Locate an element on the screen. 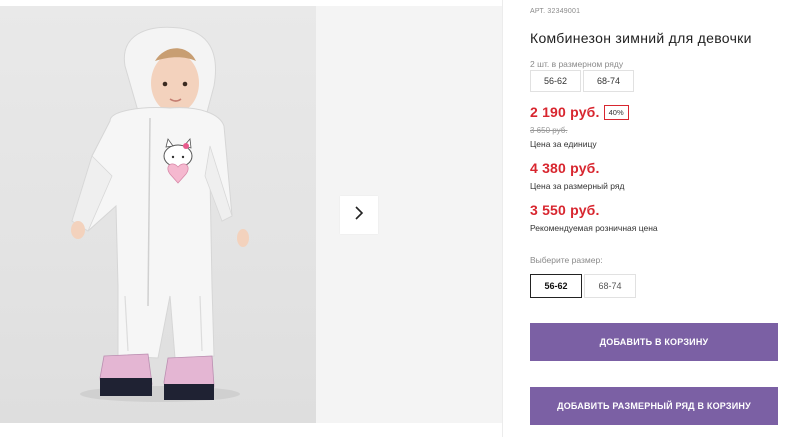 This screenshot has height=437, width=800. size-row-chips: 56-62 68-74 is located at coordinates (583, 81).